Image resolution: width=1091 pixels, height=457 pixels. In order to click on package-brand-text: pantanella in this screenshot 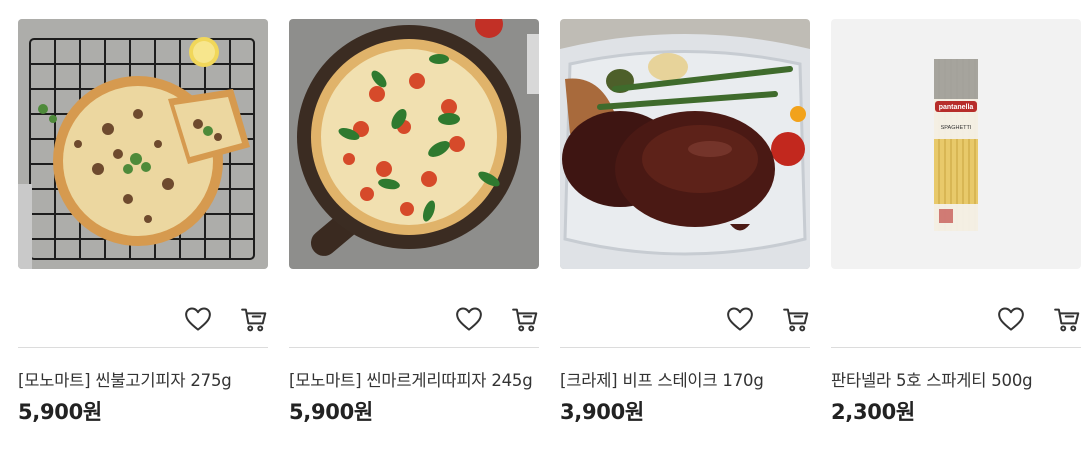, I will do `click(956, 107)`.